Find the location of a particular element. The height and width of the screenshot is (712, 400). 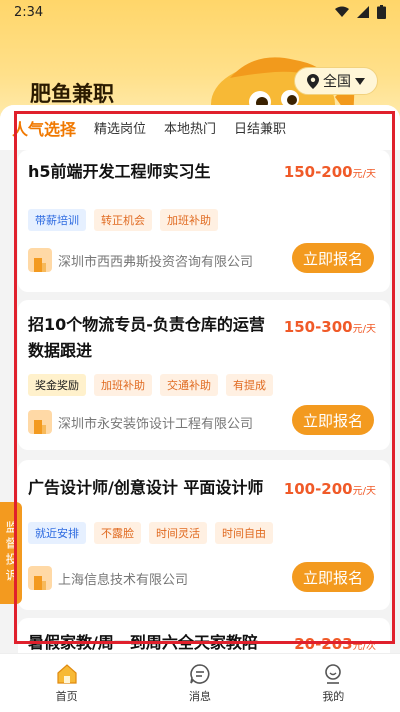

job-title: 暑假家教/周一到周六全天家教陪 is located at coordinates (143, 642).